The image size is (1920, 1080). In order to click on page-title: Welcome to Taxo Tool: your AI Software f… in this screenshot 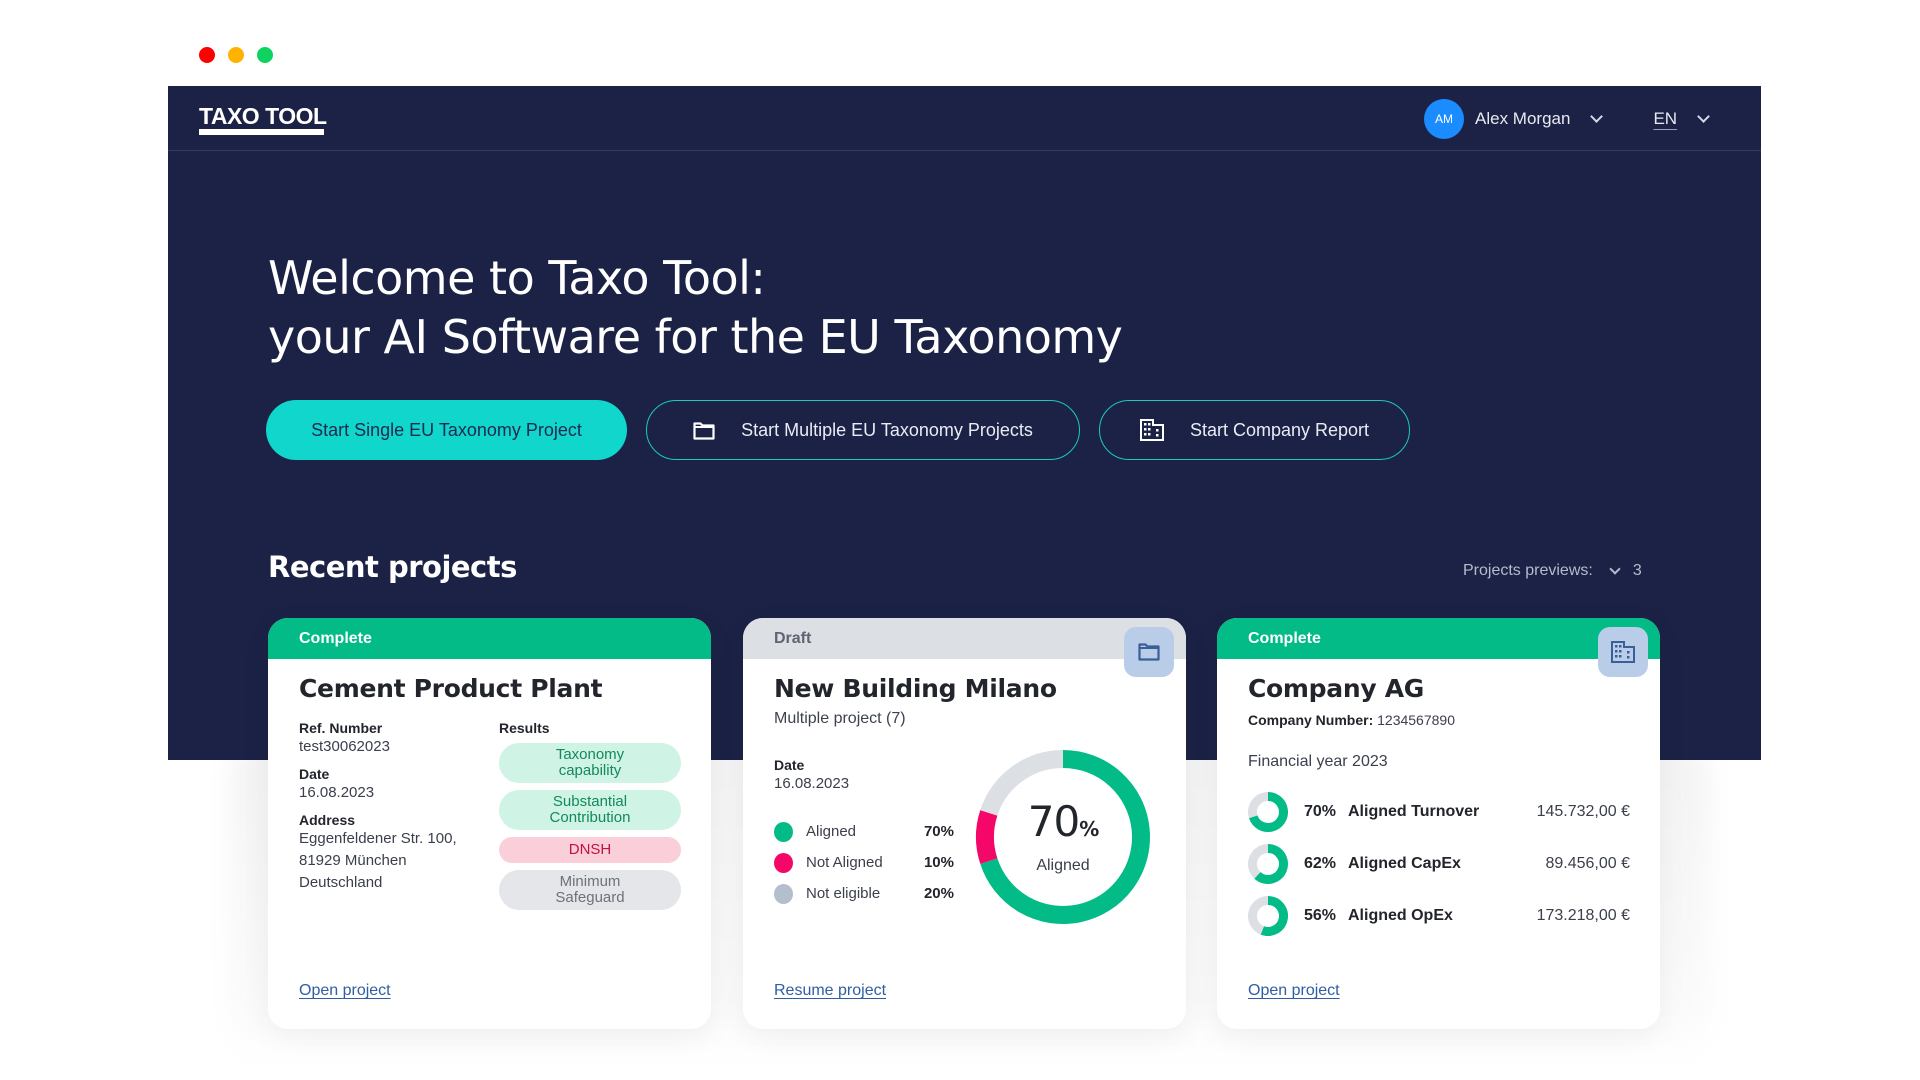, I will do `click(695, 308)`.